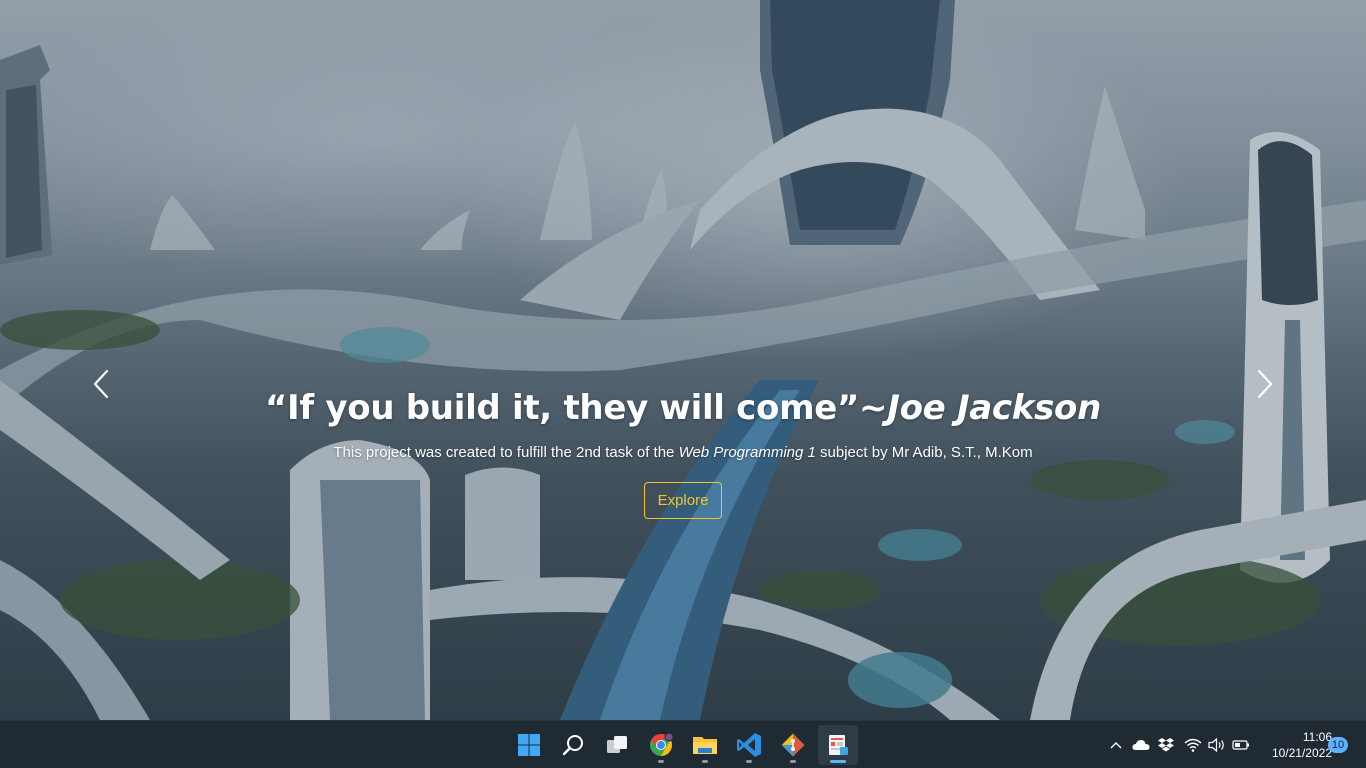 The height and width of the screenshot is (768, 1366). I want to click on volume-tray-button, so click(1217, 745).